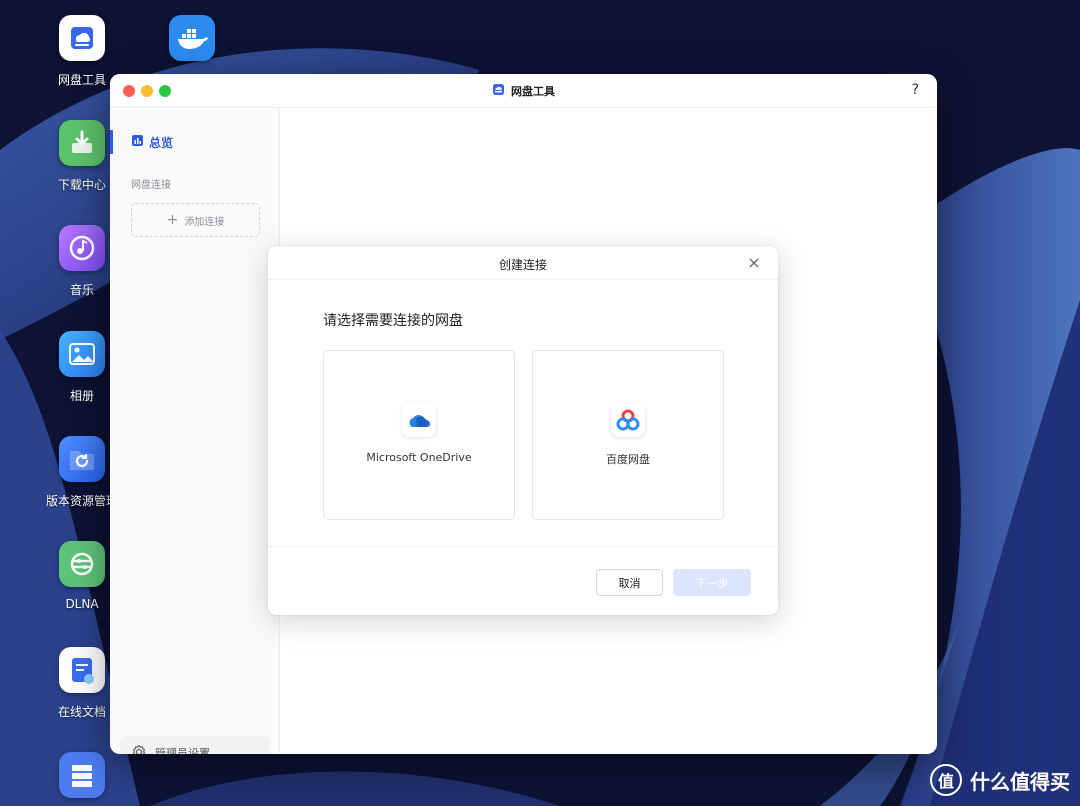  I want to click on desktop-icon-docker, so click(192, 43).